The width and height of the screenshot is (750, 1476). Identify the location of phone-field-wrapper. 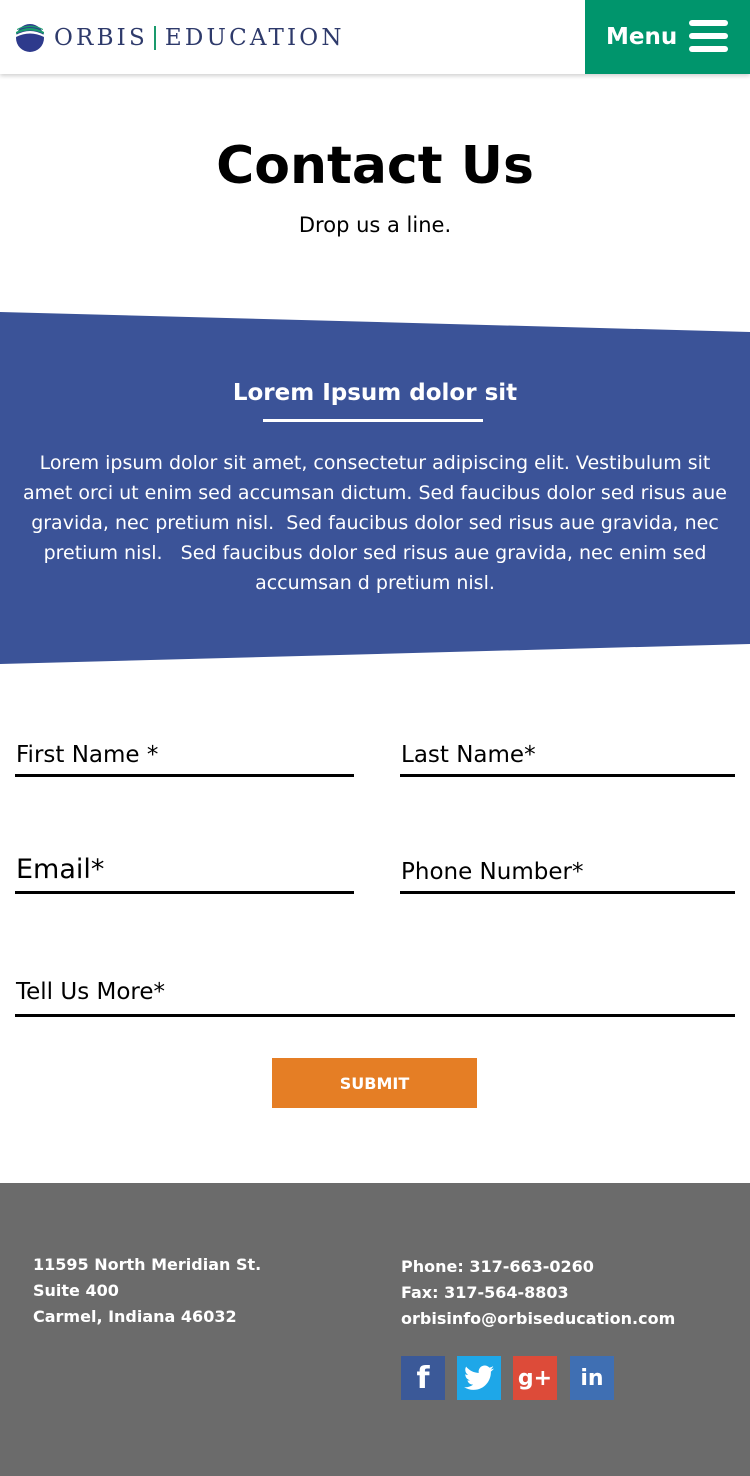
(568, 870).